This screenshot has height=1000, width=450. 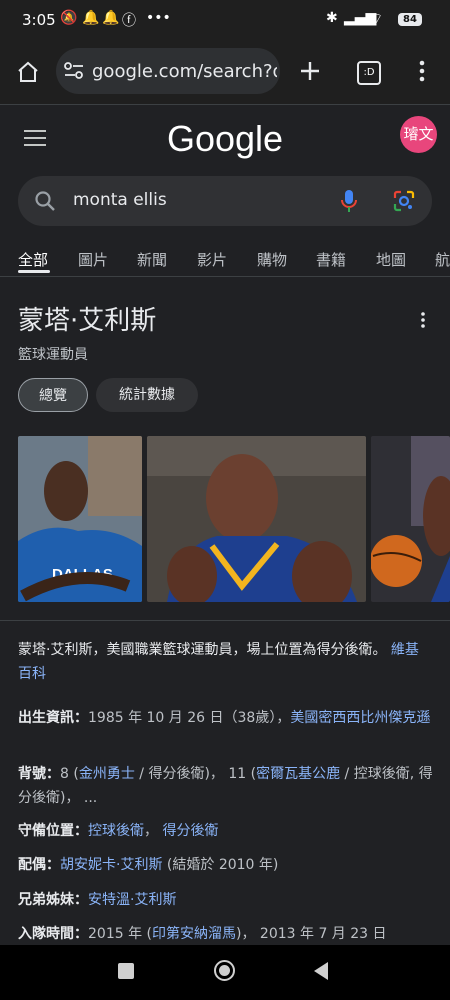 What do you see at coordinates (111, 865) in the screenshot?
I see `spouse-link: 胡安妮卡·艾利斯` at bounding box center [111, 865].